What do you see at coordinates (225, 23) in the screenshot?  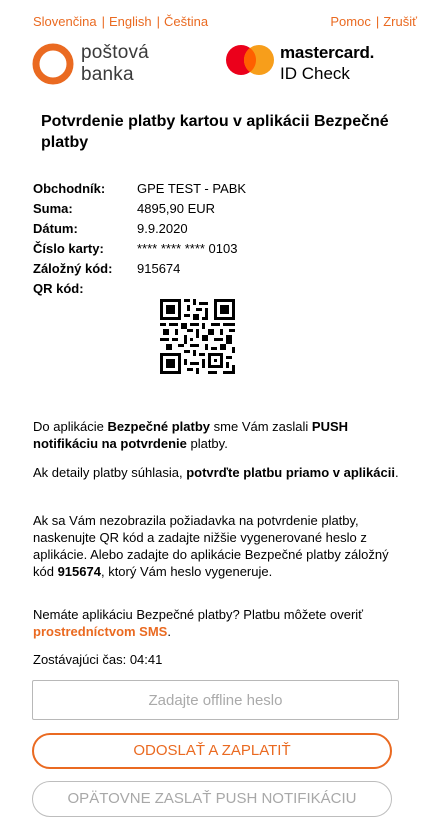 I see `top-links: Slovenčina | English | Čeština Pomoc | Zrušiť` at bounding box center [225, 23].